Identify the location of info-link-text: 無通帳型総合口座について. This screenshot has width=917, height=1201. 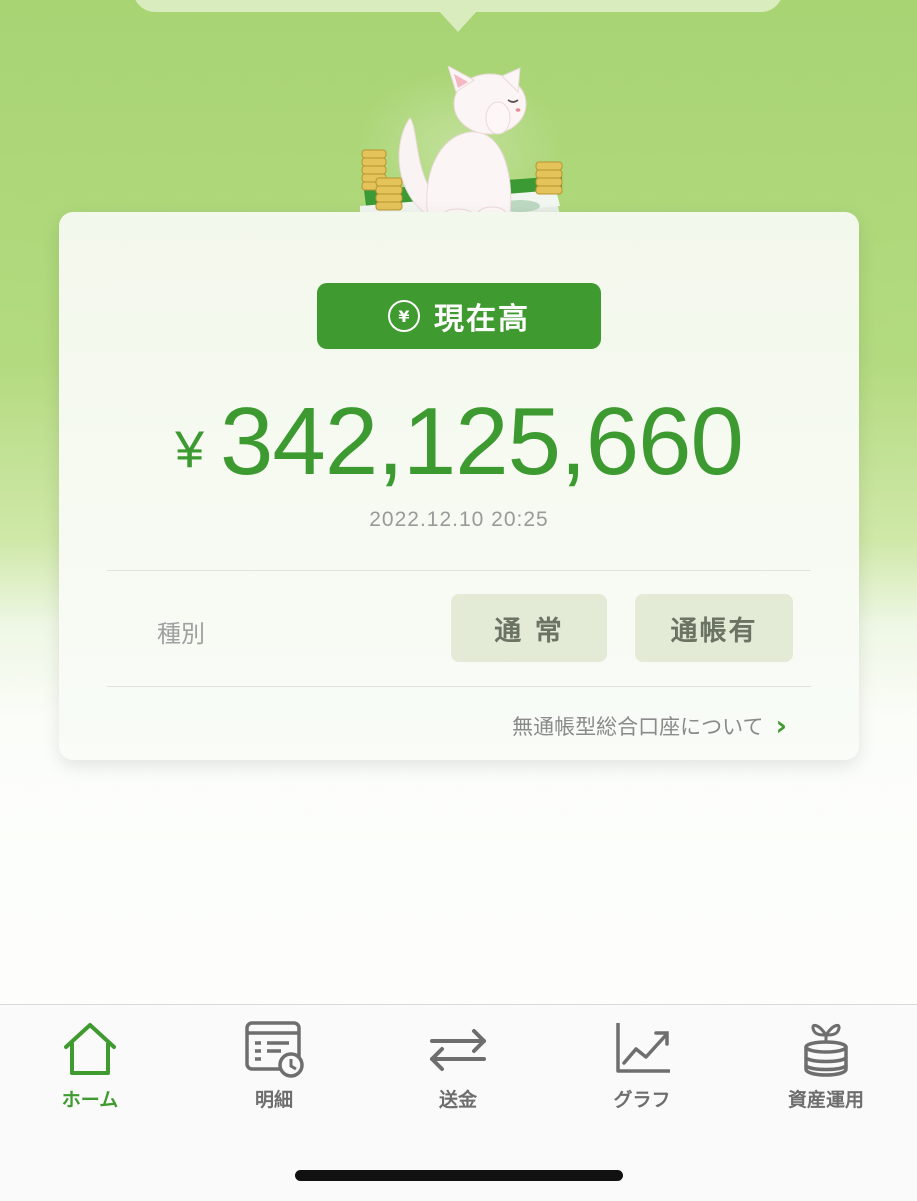
(638, 726).